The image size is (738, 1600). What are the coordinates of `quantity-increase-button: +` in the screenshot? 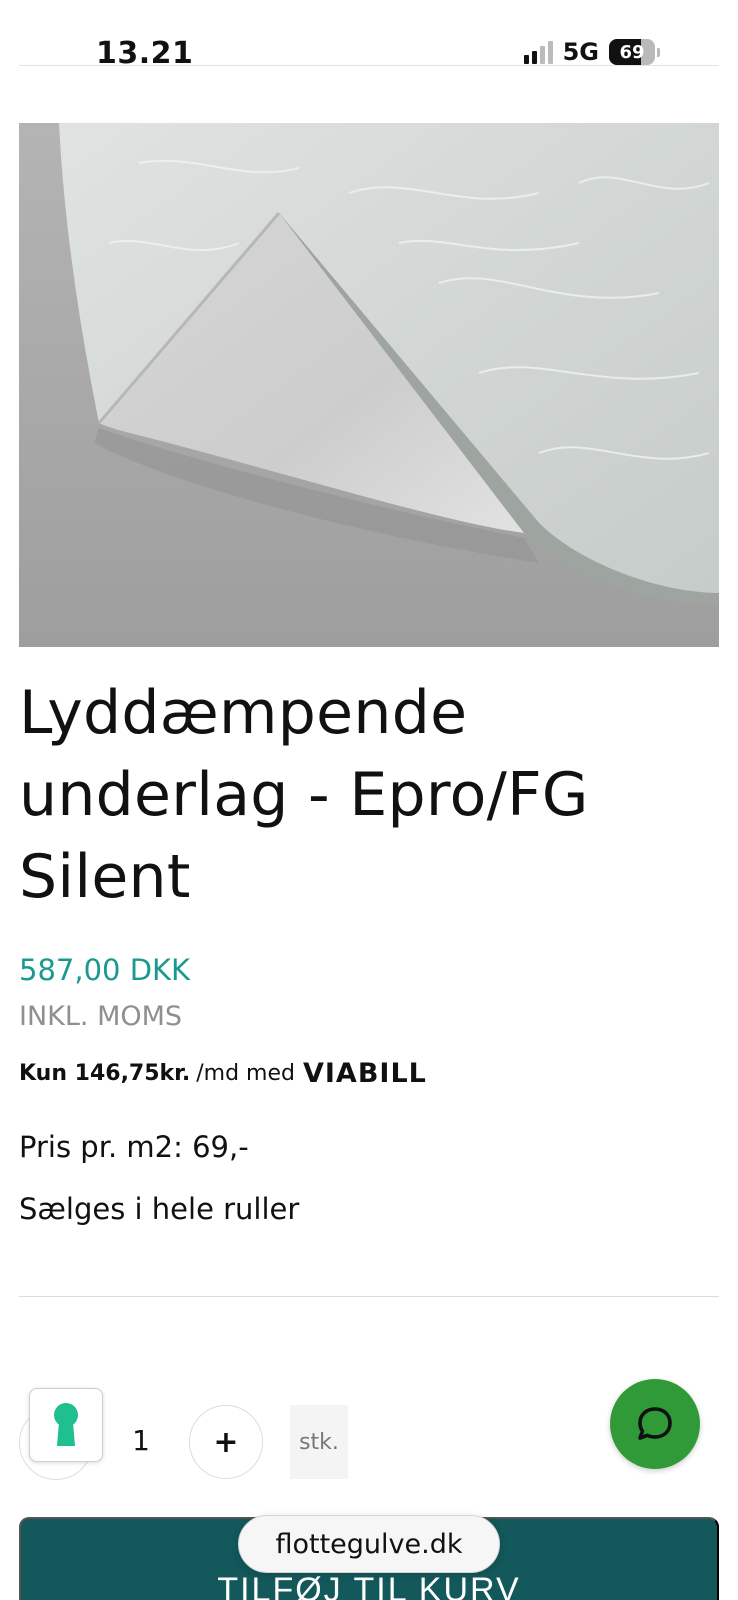 It's located at (226, 1442).